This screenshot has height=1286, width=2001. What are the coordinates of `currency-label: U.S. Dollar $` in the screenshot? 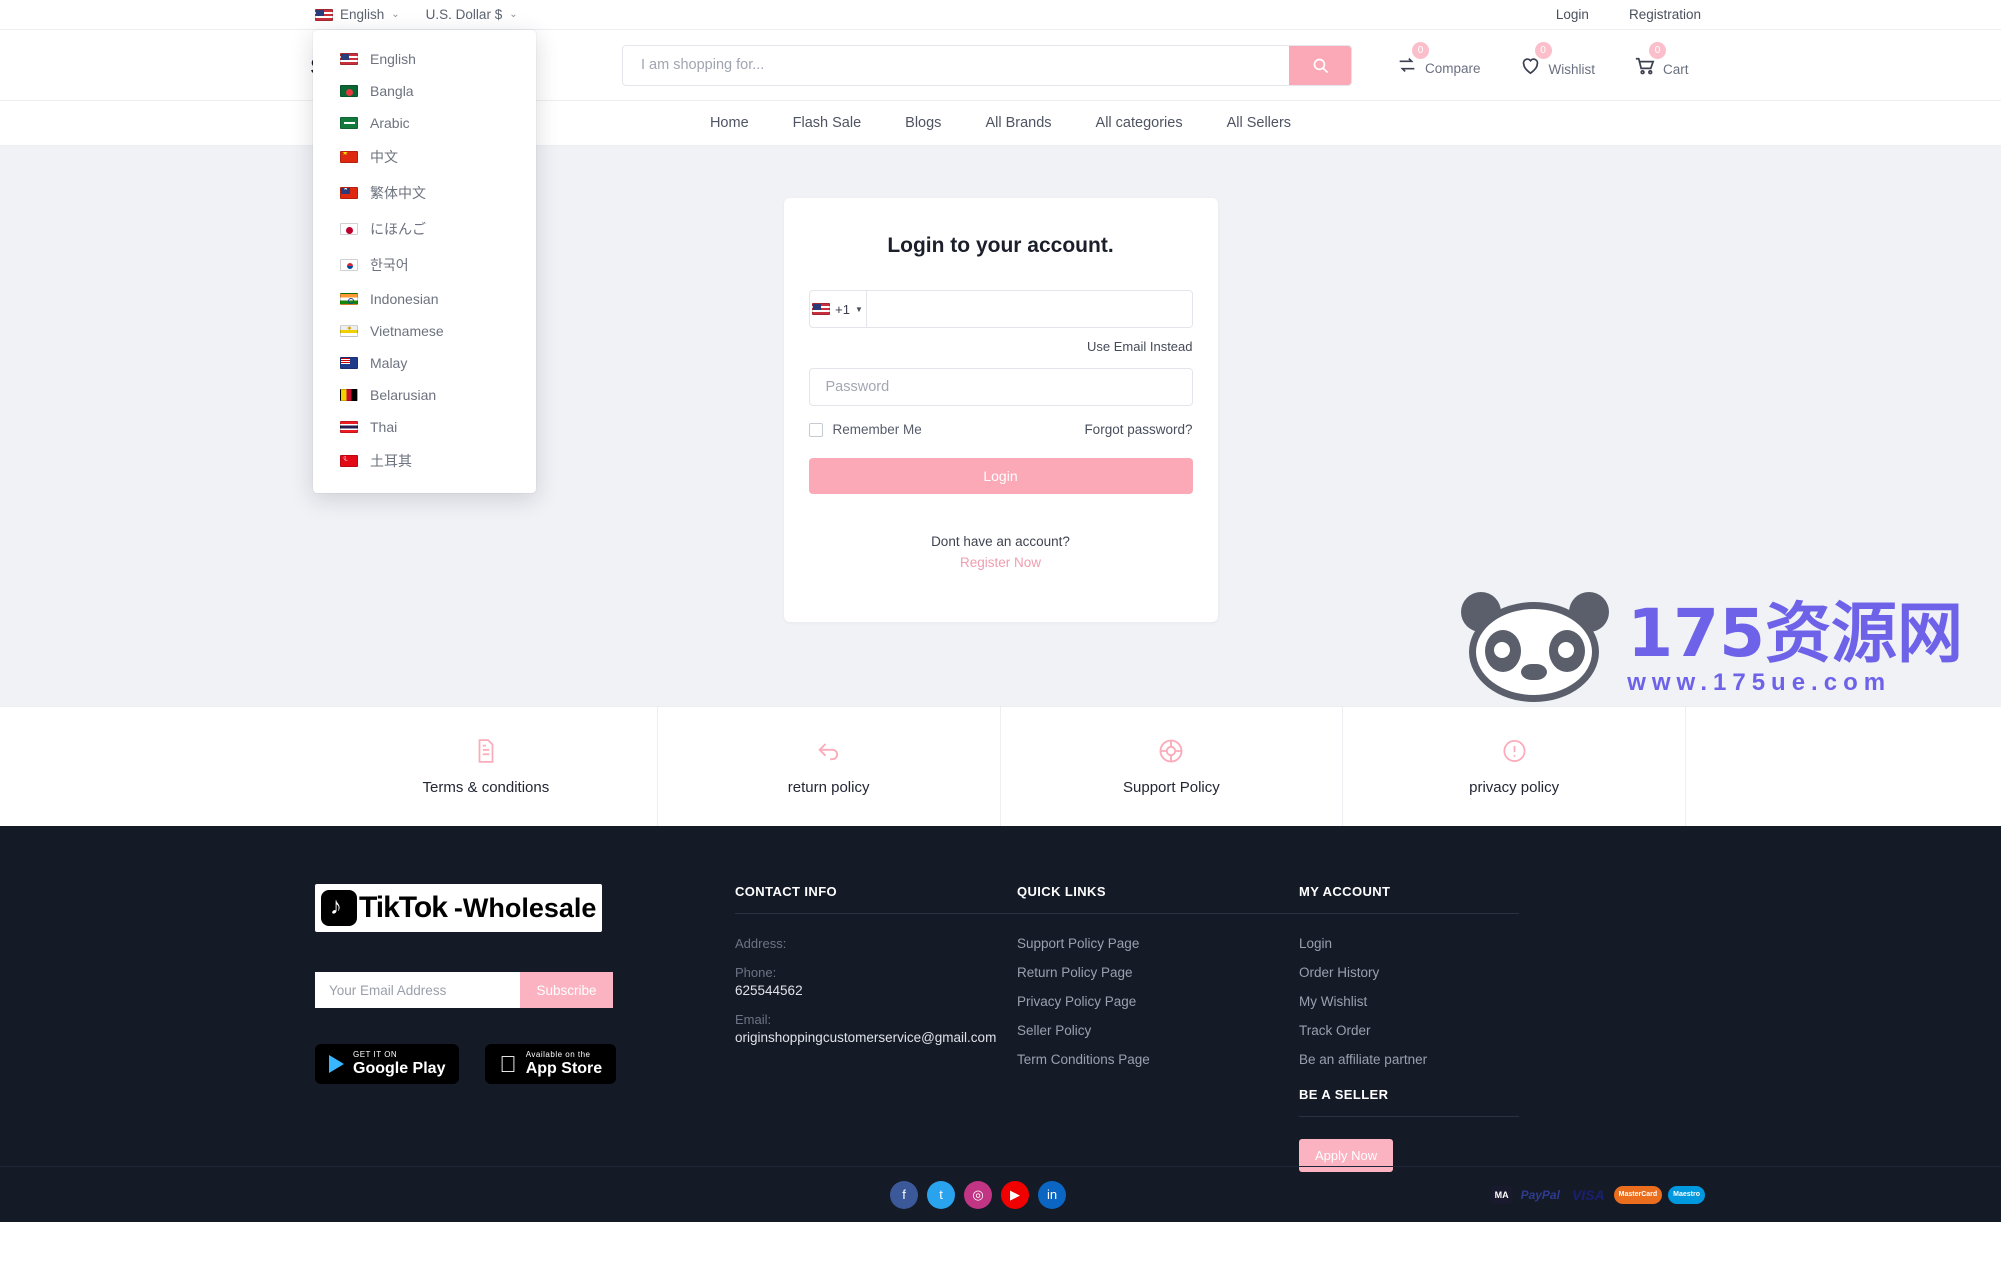 It's located at (464, 14).